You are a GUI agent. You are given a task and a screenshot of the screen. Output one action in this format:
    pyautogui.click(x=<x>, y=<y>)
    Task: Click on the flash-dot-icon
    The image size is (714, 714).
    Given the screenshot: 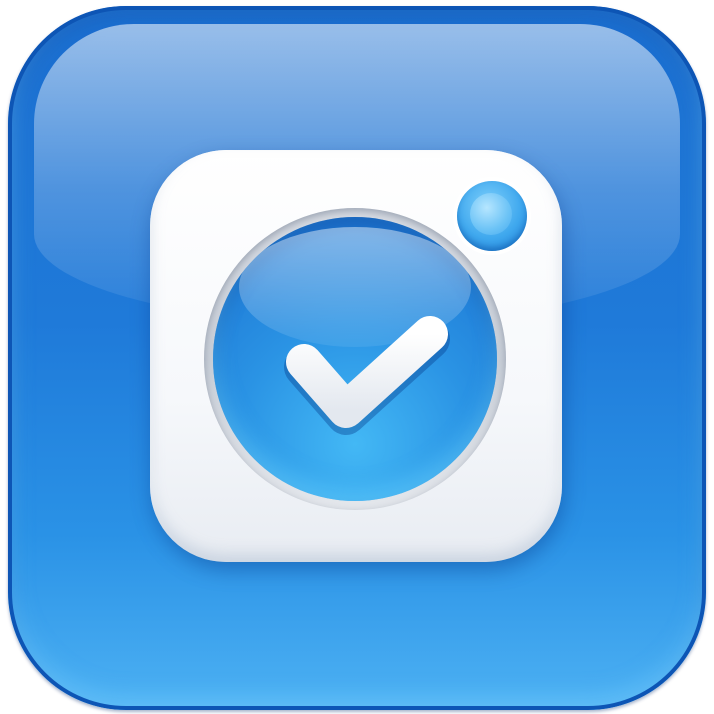 What is the action you would take?
    pyautogui.click(x=492, y=216)
    